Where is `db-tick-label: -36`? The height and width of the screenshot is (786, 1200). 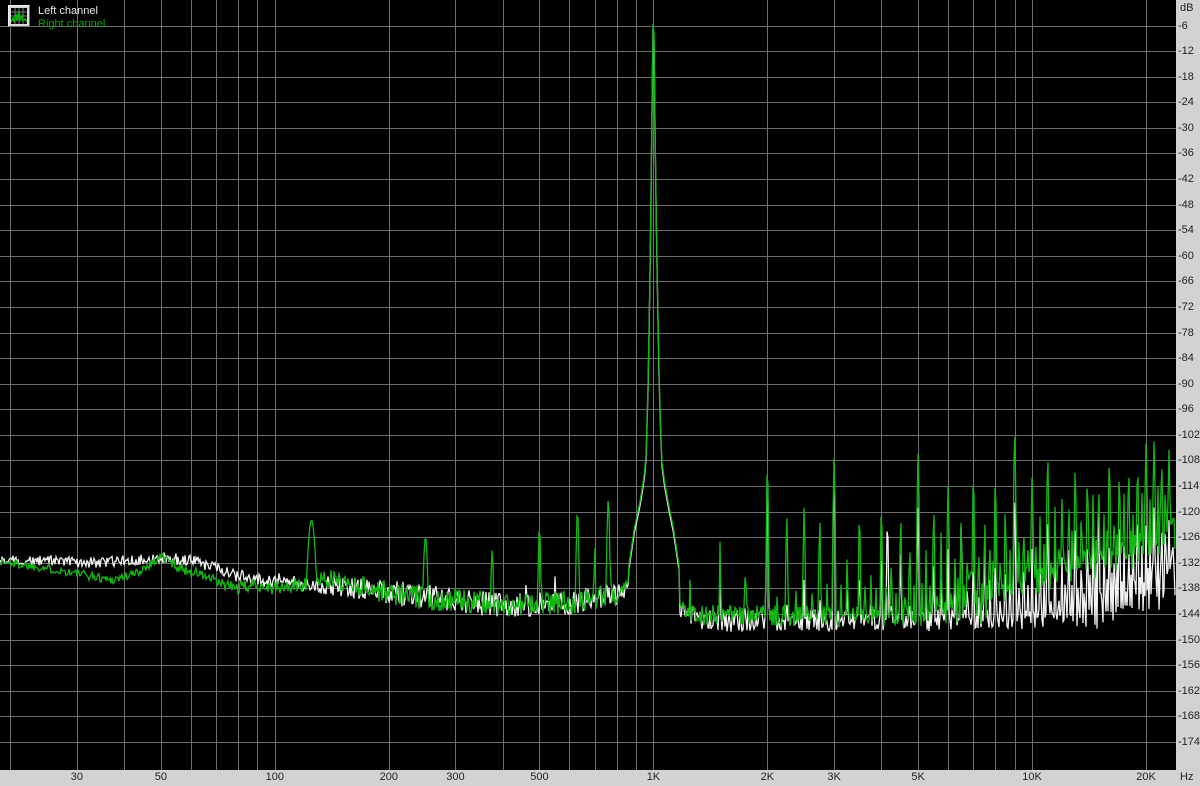
db-tick-label: -36 is located at coordinates (1186, 153).